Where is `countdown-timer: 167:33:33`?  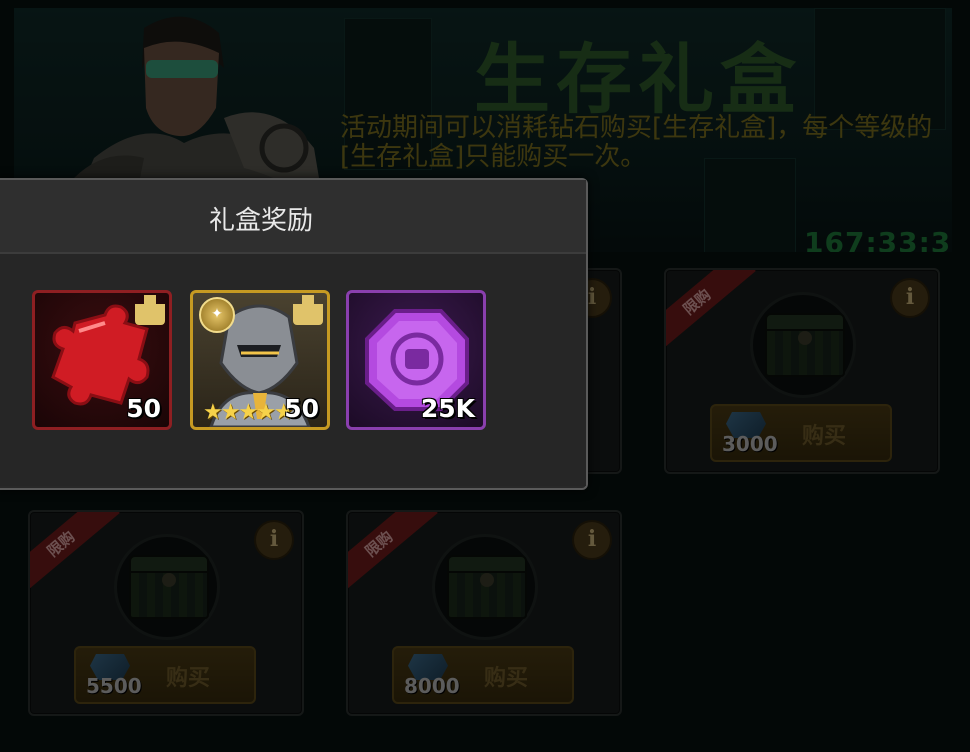
countdown-timer: 167:33:33 is located at coordinates (878, 239).